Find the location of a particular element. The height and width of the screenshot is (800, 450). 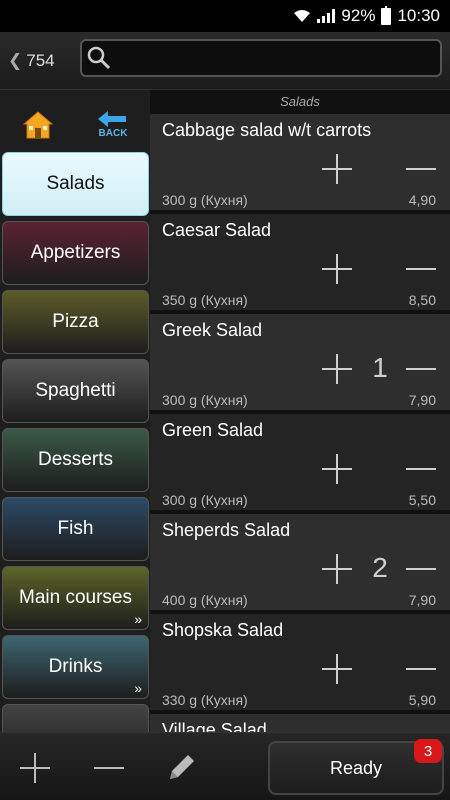

category-label: Appetizers is located at coordinates (75, 252).